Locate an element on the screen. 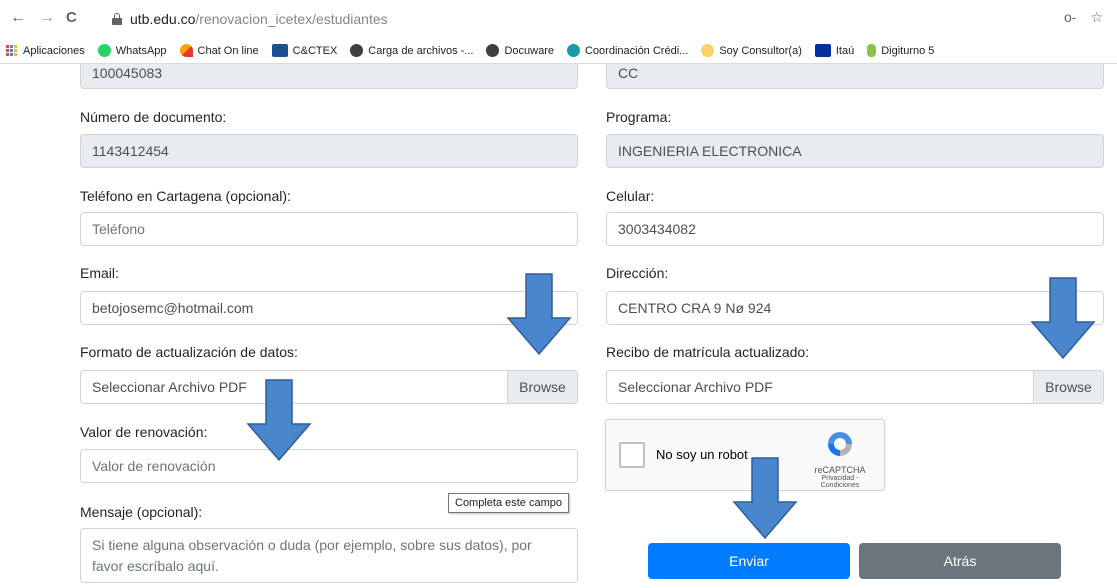 The width and height of the screenshot is (1117, 588). consultor-icon is located at coordinates (708, 50).